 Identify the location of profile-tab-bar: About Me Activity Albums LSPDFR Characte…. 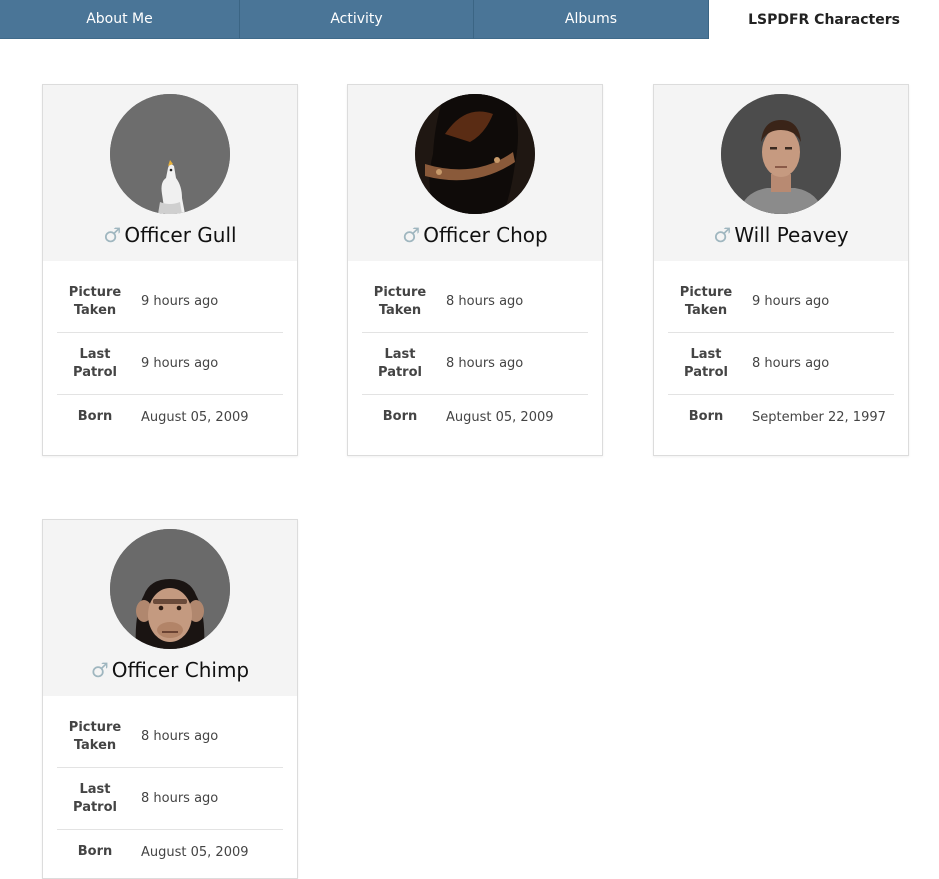
(469, 20).